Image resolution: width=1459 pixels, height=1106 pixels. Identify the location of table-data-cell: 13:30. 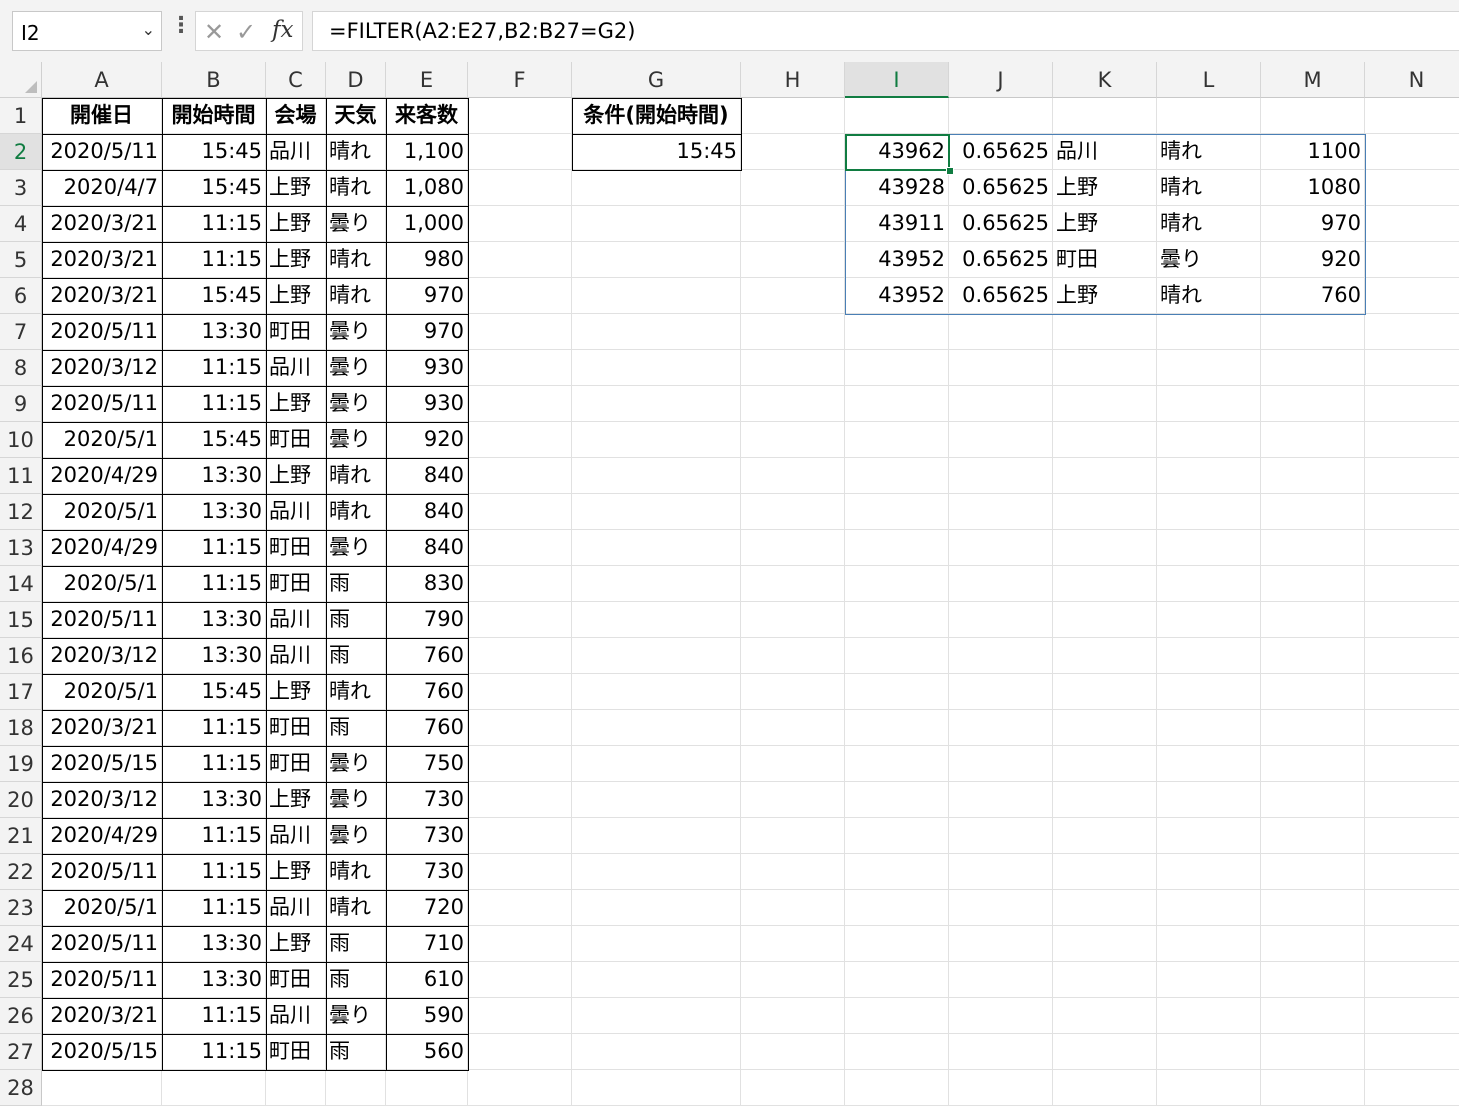
(214, 980).